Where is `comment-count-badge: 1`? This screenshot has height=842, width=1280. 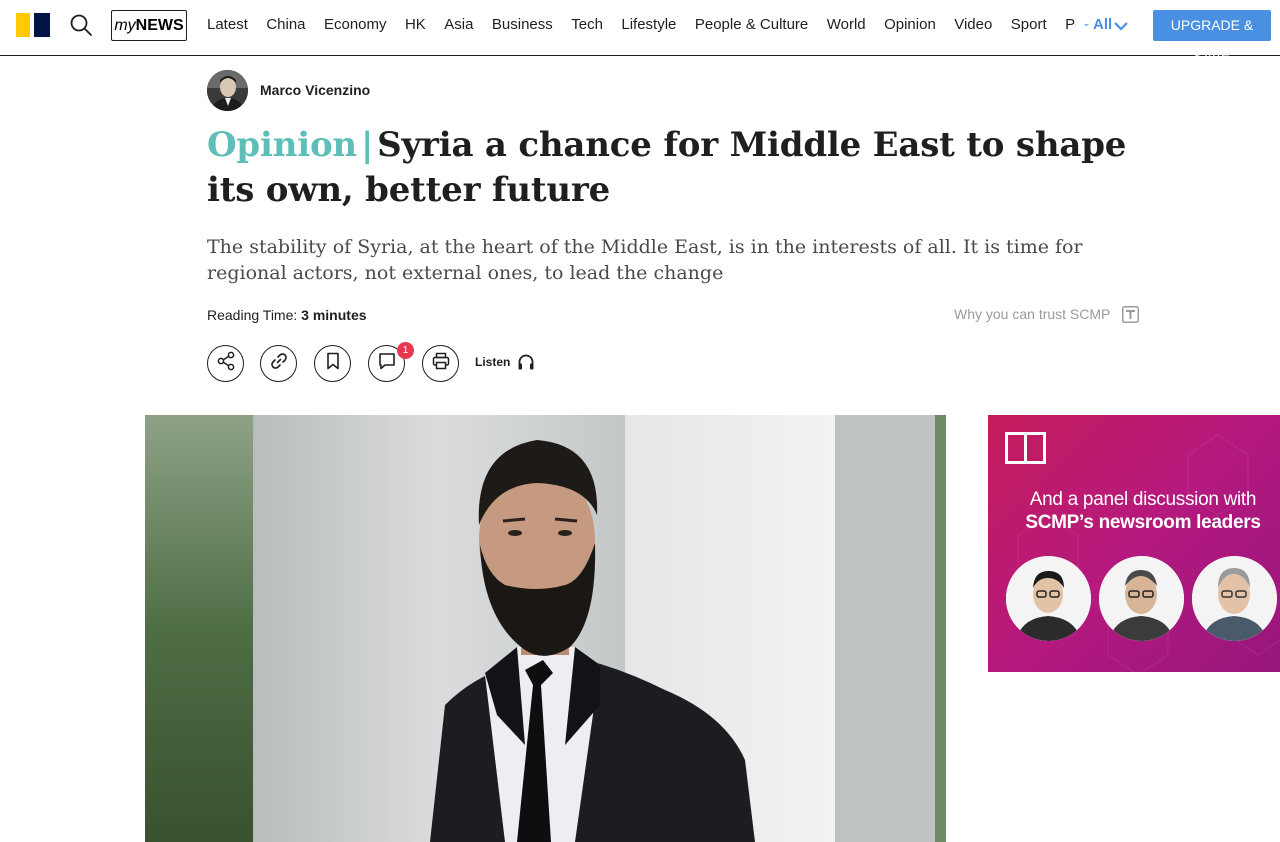
comment-count-badge: 1 is located at coordinates (405, 350).